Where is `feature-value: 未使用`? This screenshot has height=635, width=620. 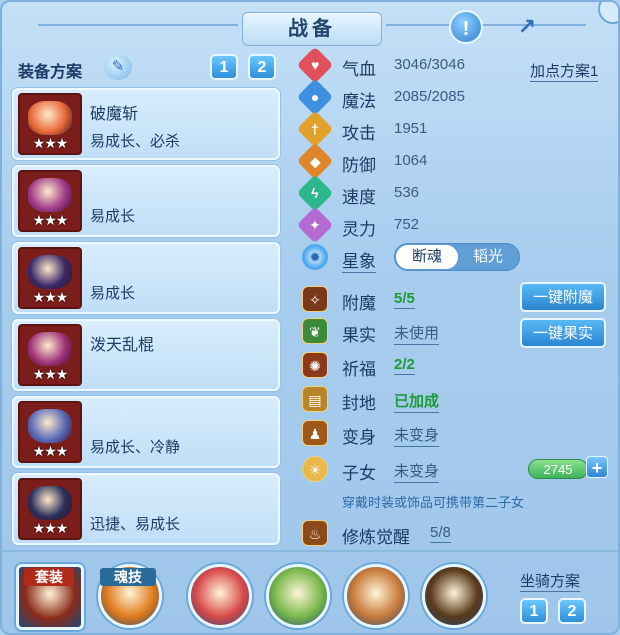 feature-value: 未使用 is located at coordinates (417, 333).